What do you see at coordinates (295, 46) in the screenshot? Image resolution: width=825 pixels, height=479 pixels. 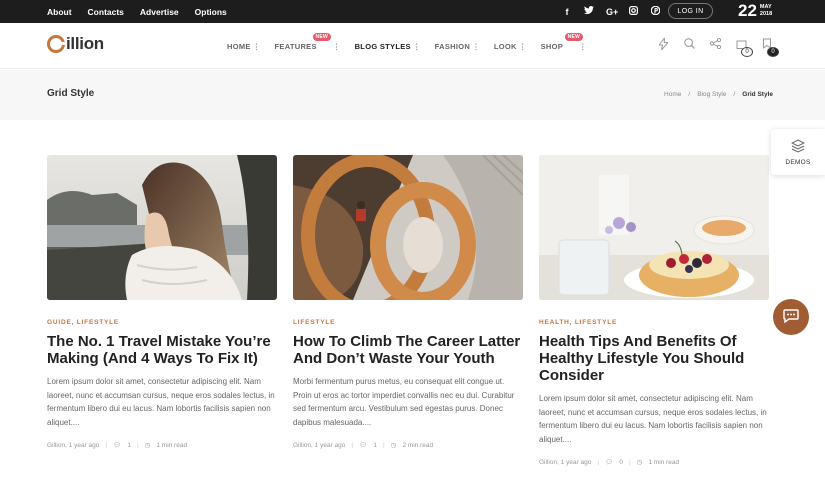 I see `nav-label: FEATURES` at bounding box center [295, 46].